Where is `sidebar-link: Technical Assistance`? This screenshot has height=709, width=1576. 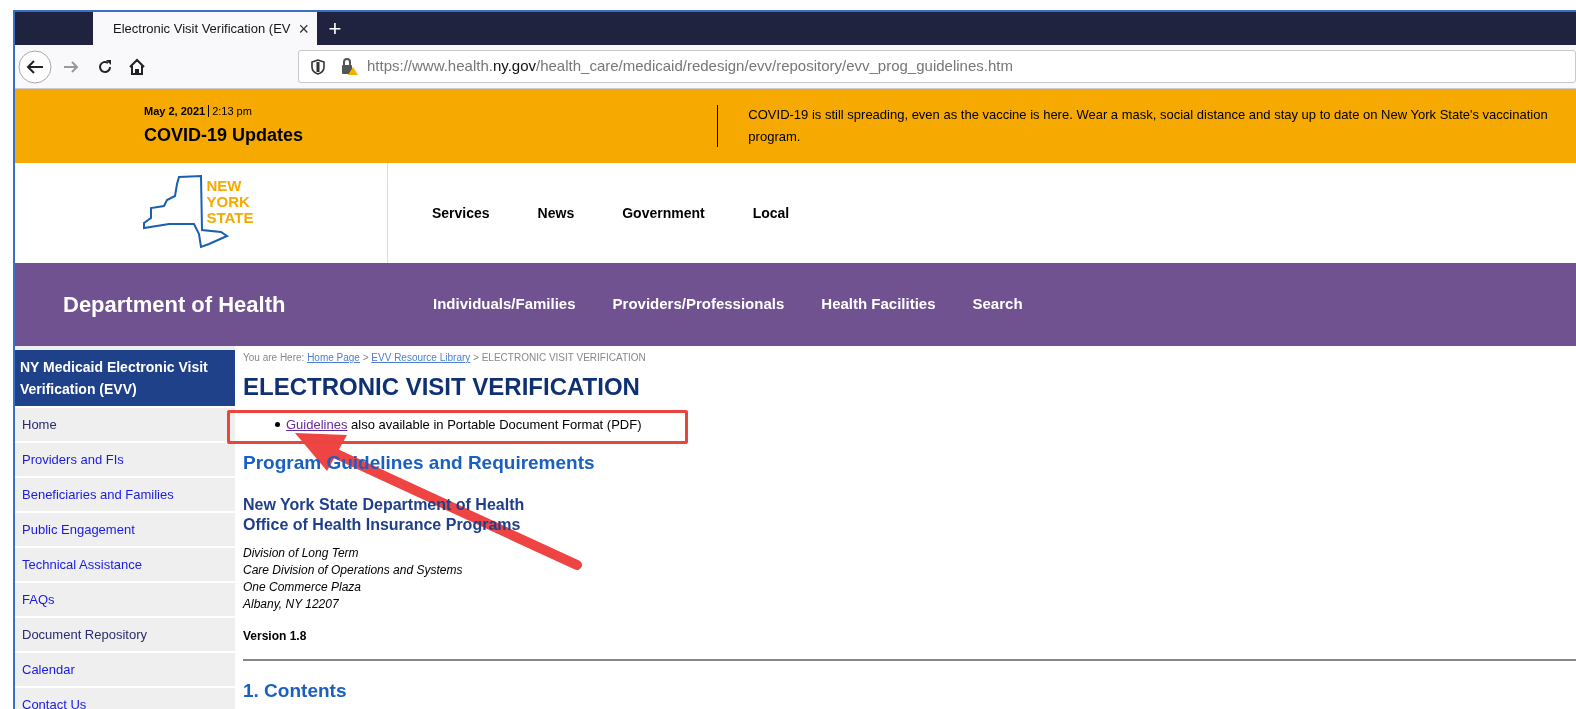 sidebar-link: Technical Assistance is located at coordinates (125, 563).